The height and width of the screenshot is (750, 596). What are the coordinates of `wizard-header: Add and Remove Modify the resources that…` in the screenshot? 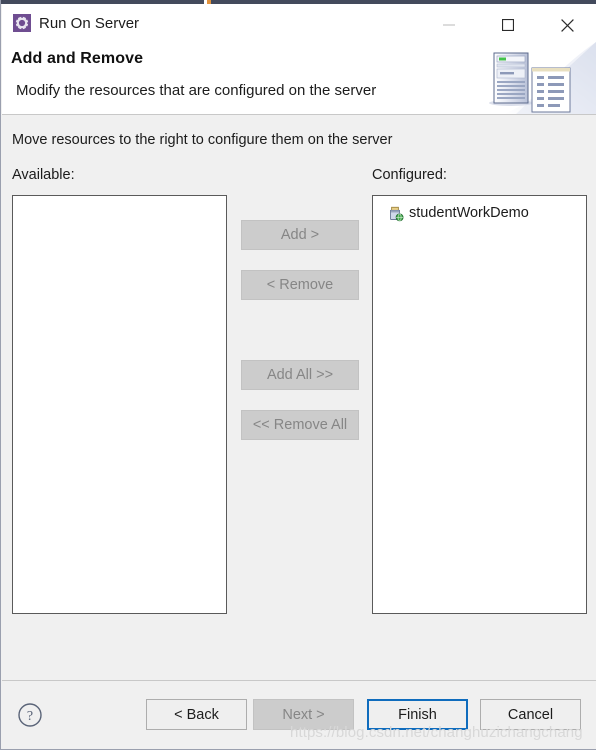 It's located at (299, 78).